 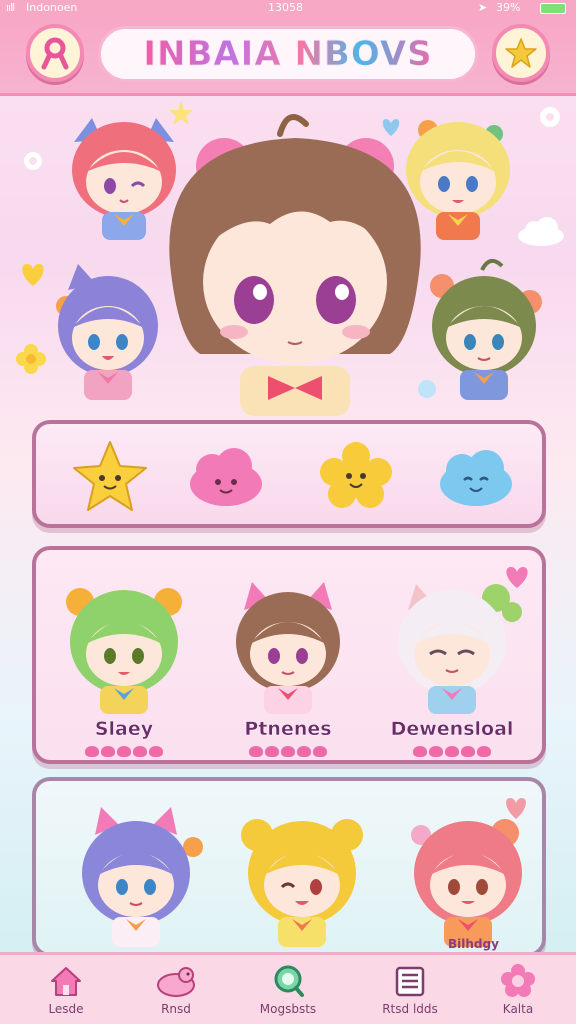 What do you see at coordinates (288, 729) in the screenshot?
I see `friend-name: Ptnenes` at bounding box center [288, 729].